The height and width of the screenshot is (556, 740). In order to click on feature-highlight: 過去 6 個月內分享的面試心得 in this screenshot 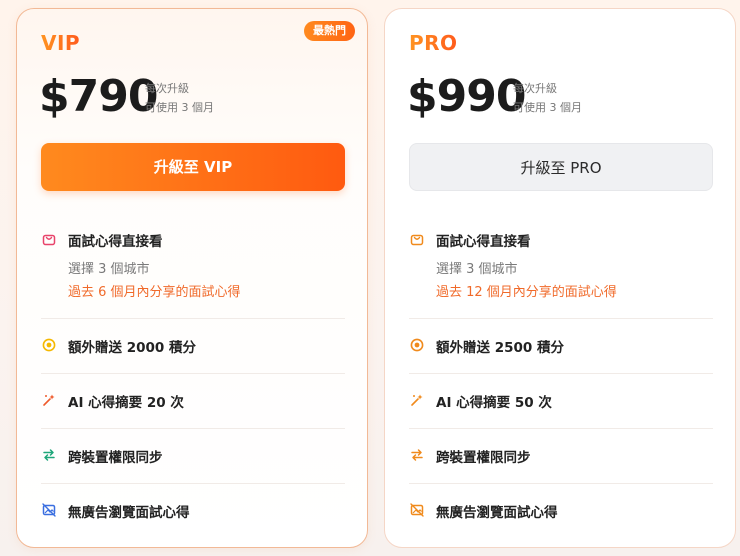, I will do `click(154, 292)`.